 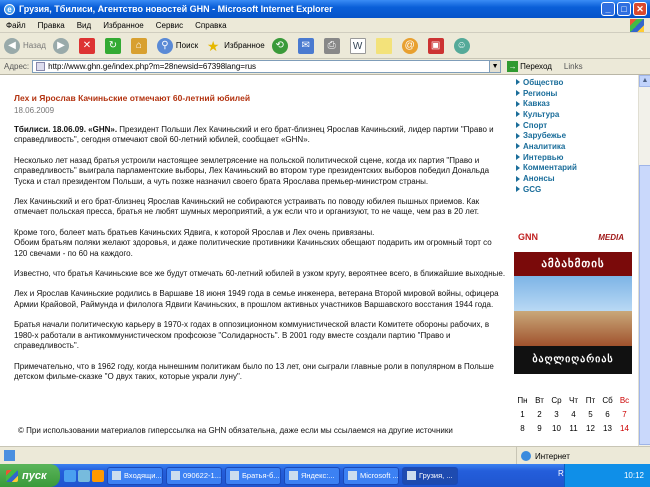 What do you see at coordinates (556, 415) in the screenshot?
I see `calendar-date: 3` at bounding box center [556, 415].